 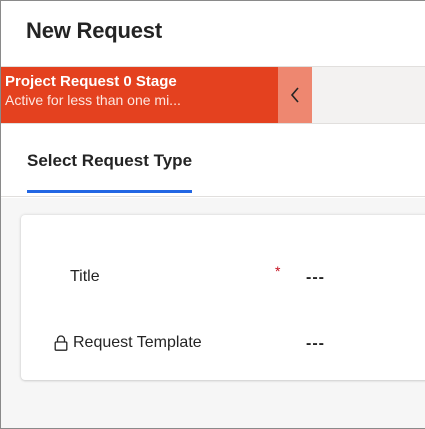 What do you see at coordinates (278, 271) in the screenshot?
I see `required-indicator: *` at bounding box center [278, 271].